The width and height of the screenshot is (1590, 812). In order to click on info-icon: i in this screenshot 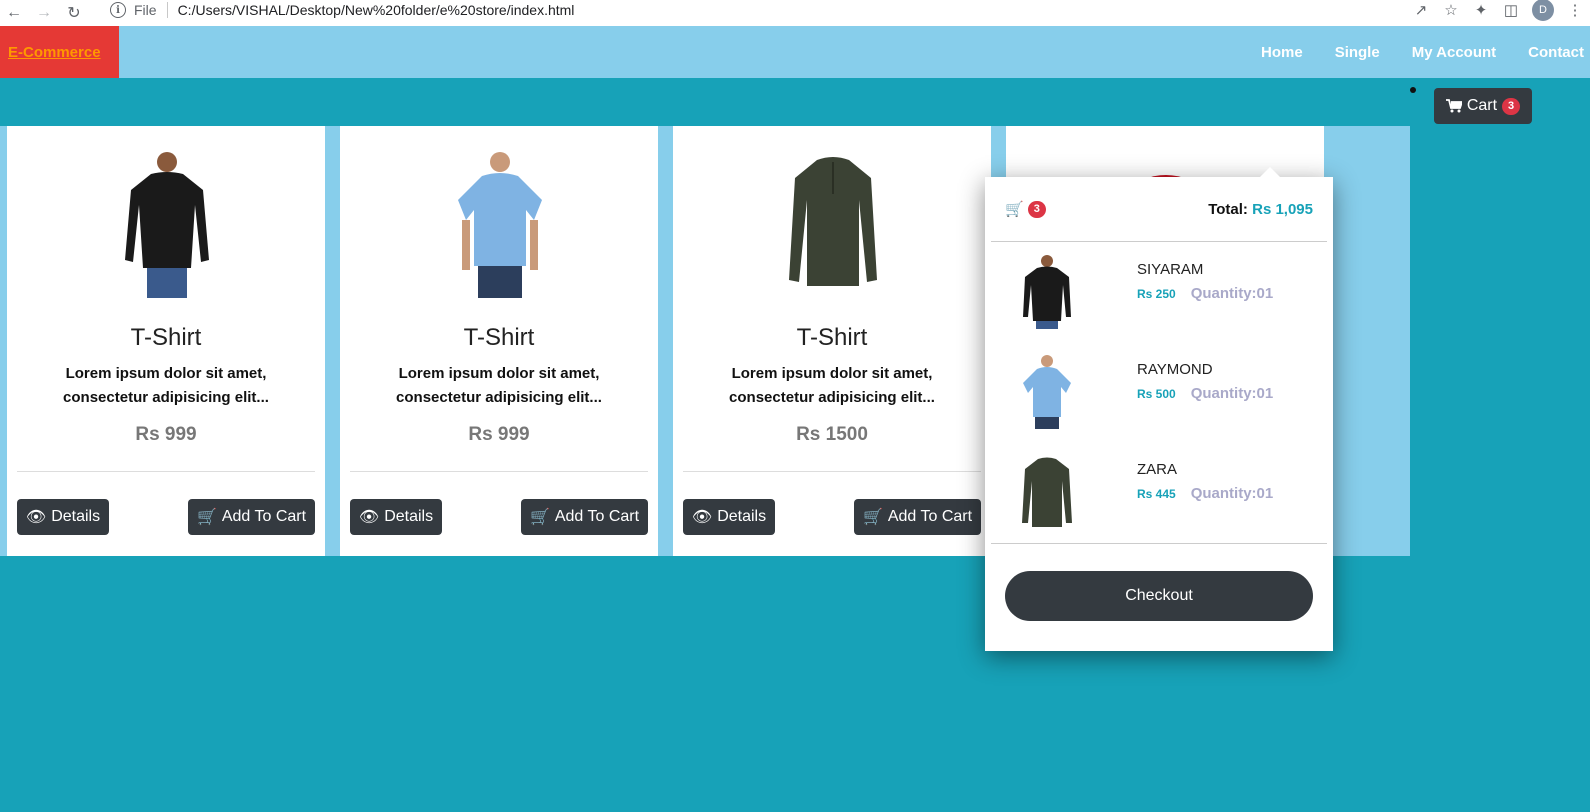, I will do `click(118, 10)`.